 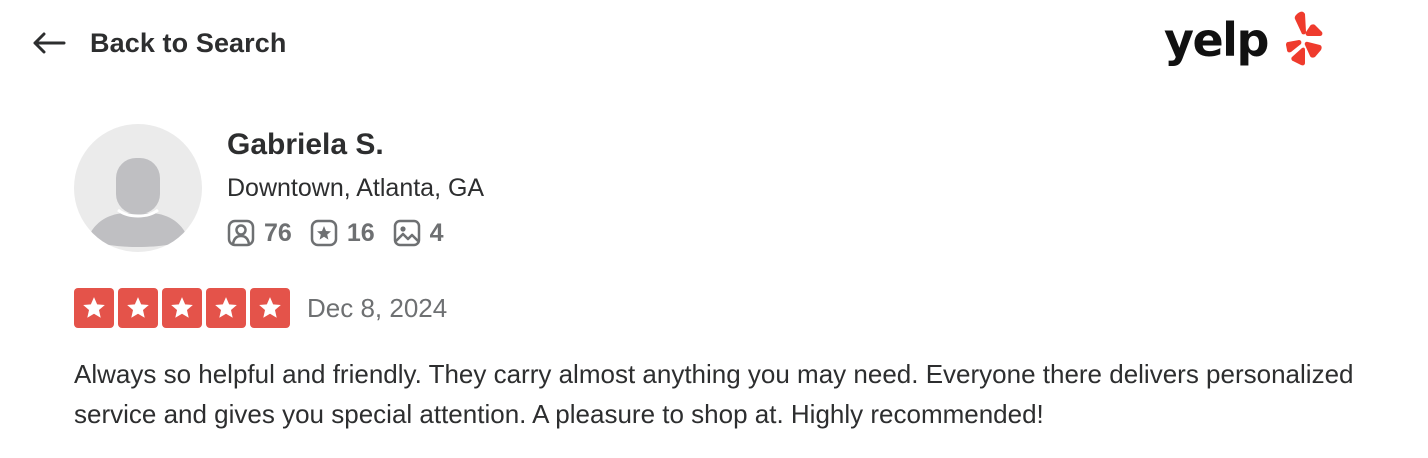 I want to click on user-location: Downtown, Atlanta, GA, so click(x=356, y=188).